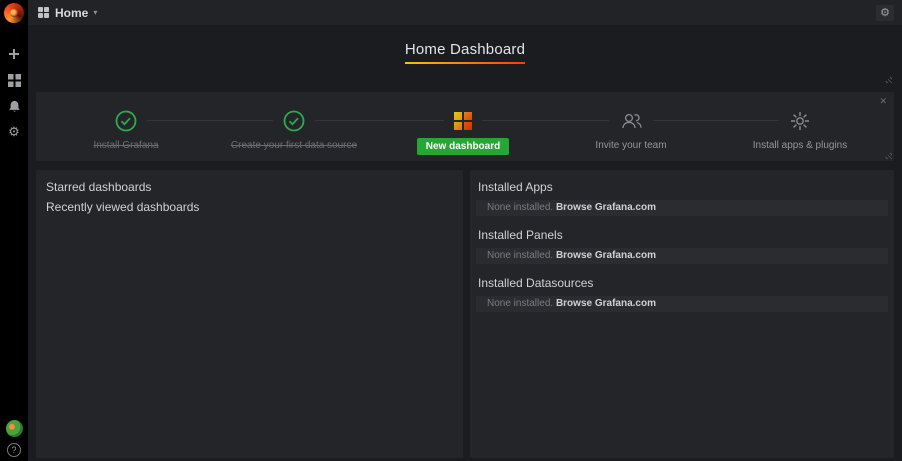  Describe the element at coordinates (682, 208) in the screenshot. I see `installed-apps-row: None installed. Browse Grafana.com` at that location.